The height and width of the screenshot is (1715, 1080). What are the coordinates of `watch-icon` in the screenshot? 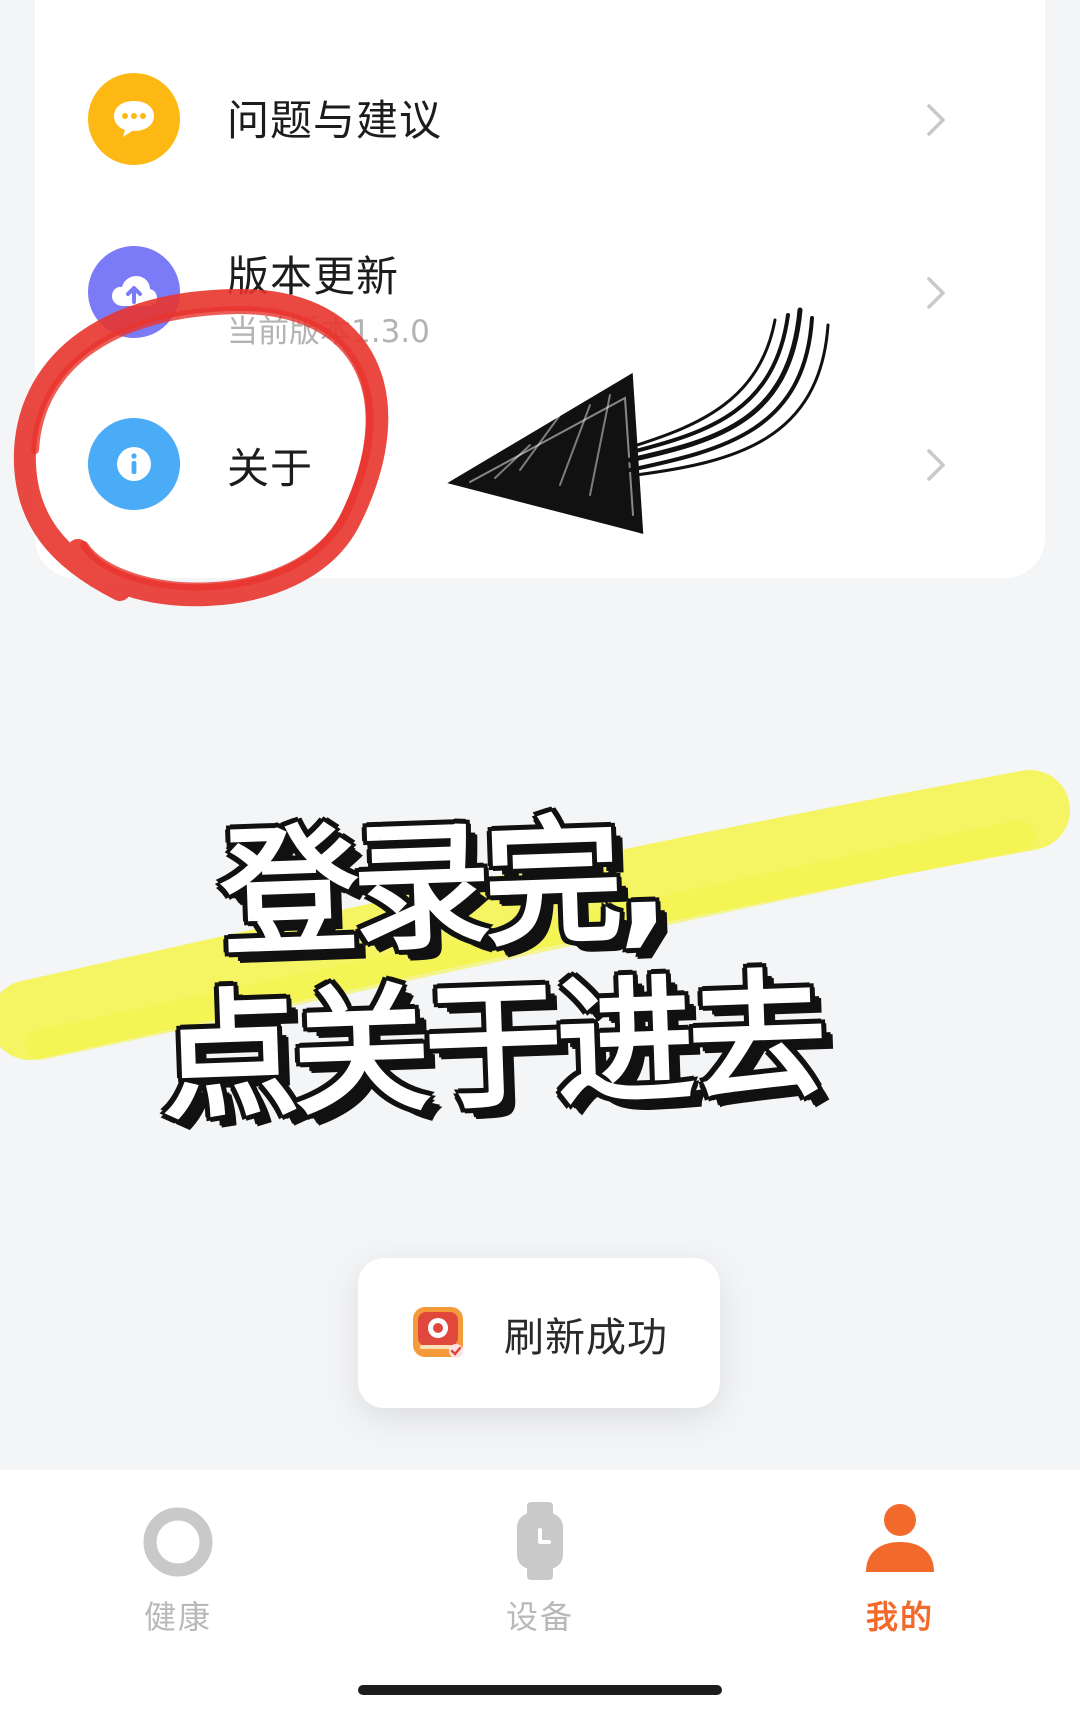 It's located at (540, 1541).